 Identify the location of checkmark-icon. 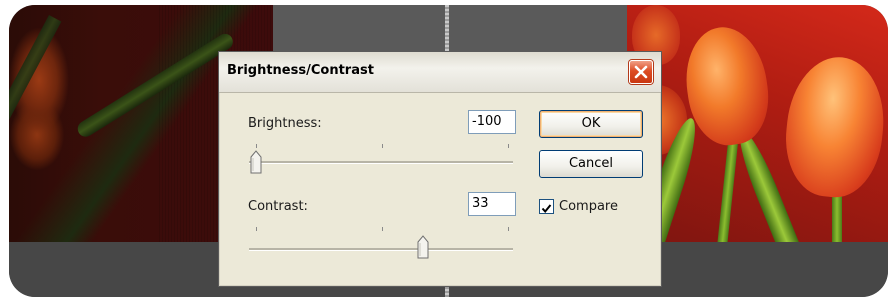
(546, 209).